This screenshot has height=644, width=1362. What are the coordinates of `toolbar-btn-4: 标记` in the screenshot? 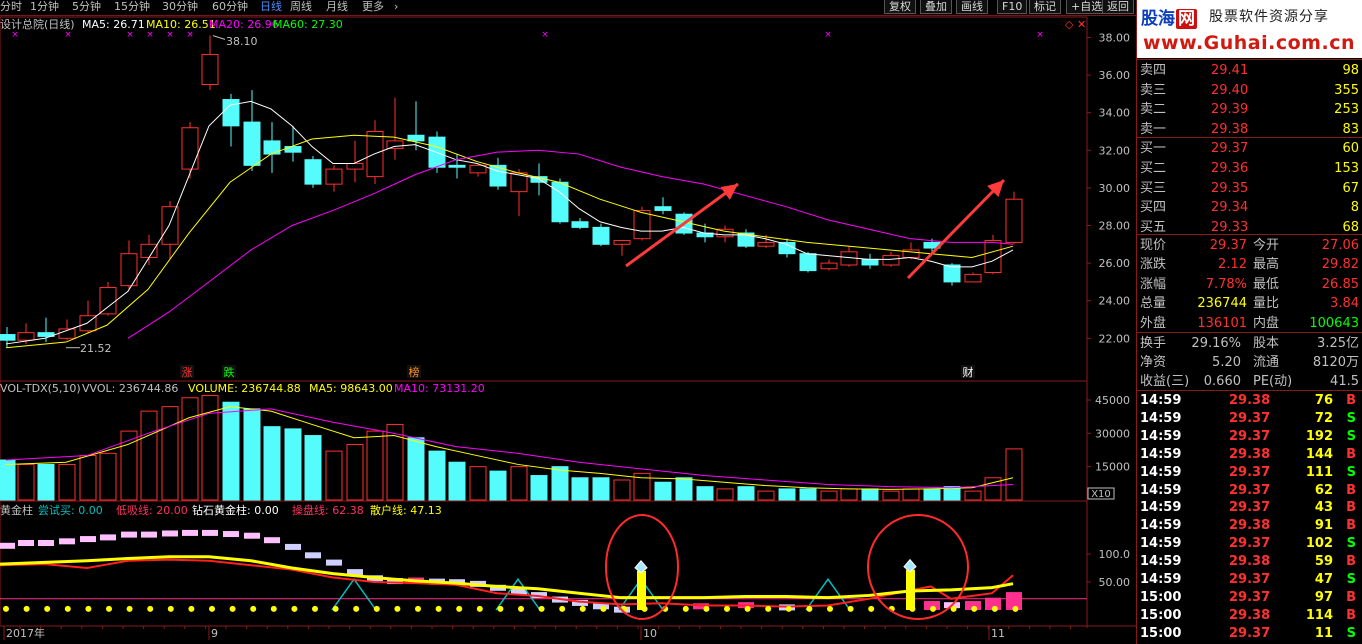 It's located at (1045, 7).